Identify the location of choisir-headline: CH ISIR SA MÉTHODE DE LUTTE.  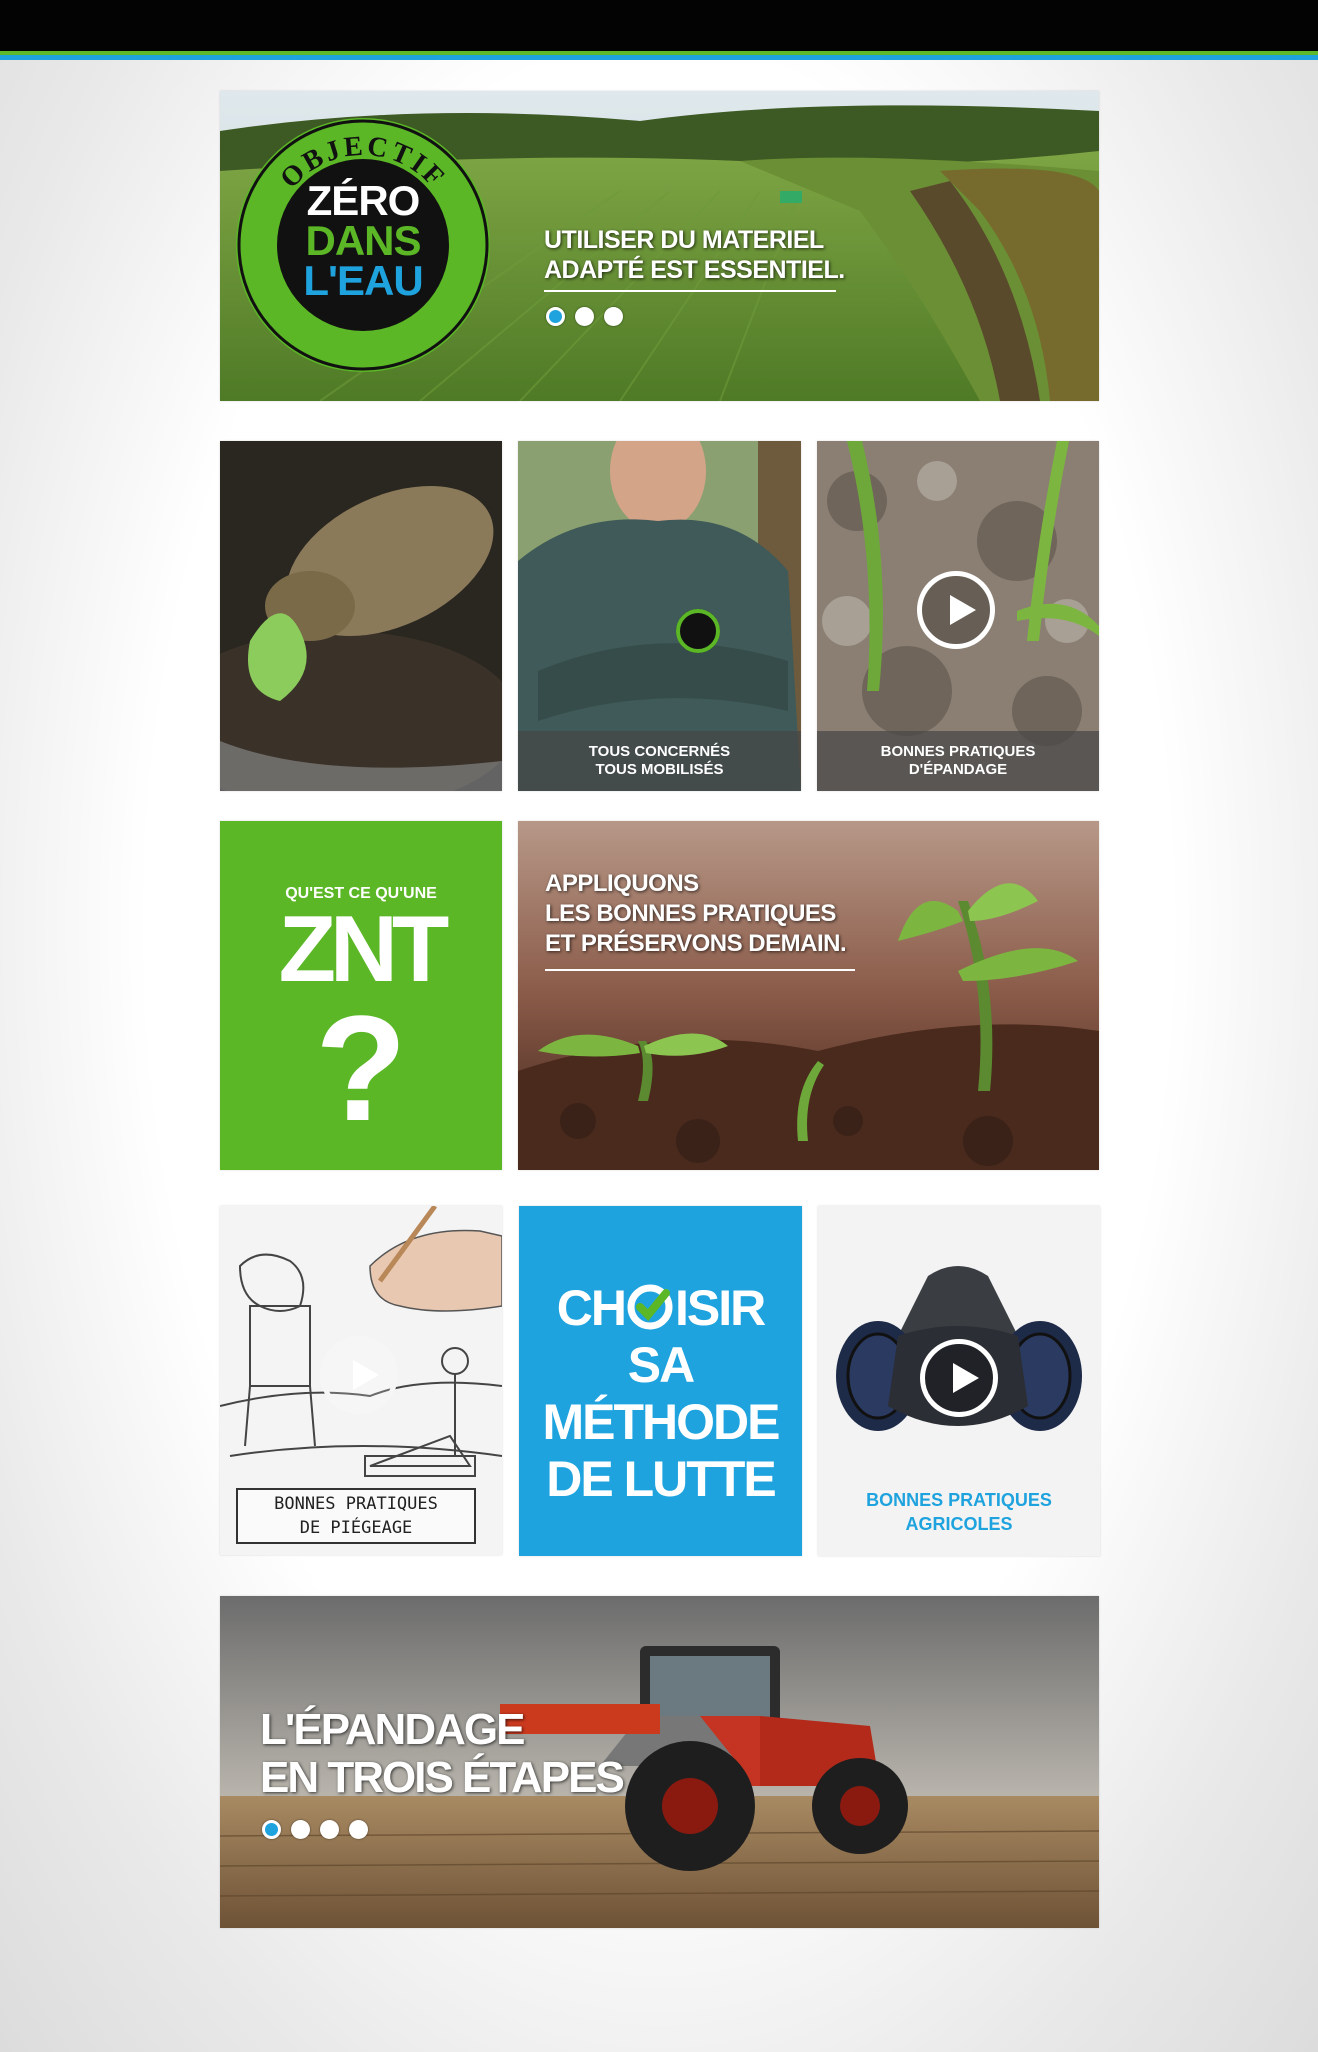
(660, 1394).